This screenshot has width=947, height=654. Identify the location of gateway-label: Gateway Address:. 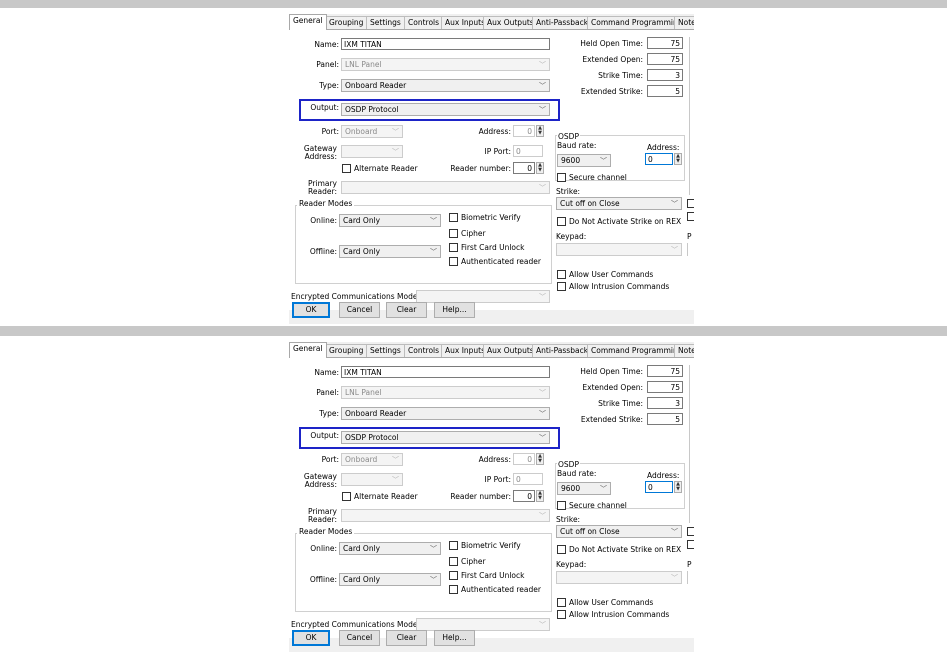
(320, 152).